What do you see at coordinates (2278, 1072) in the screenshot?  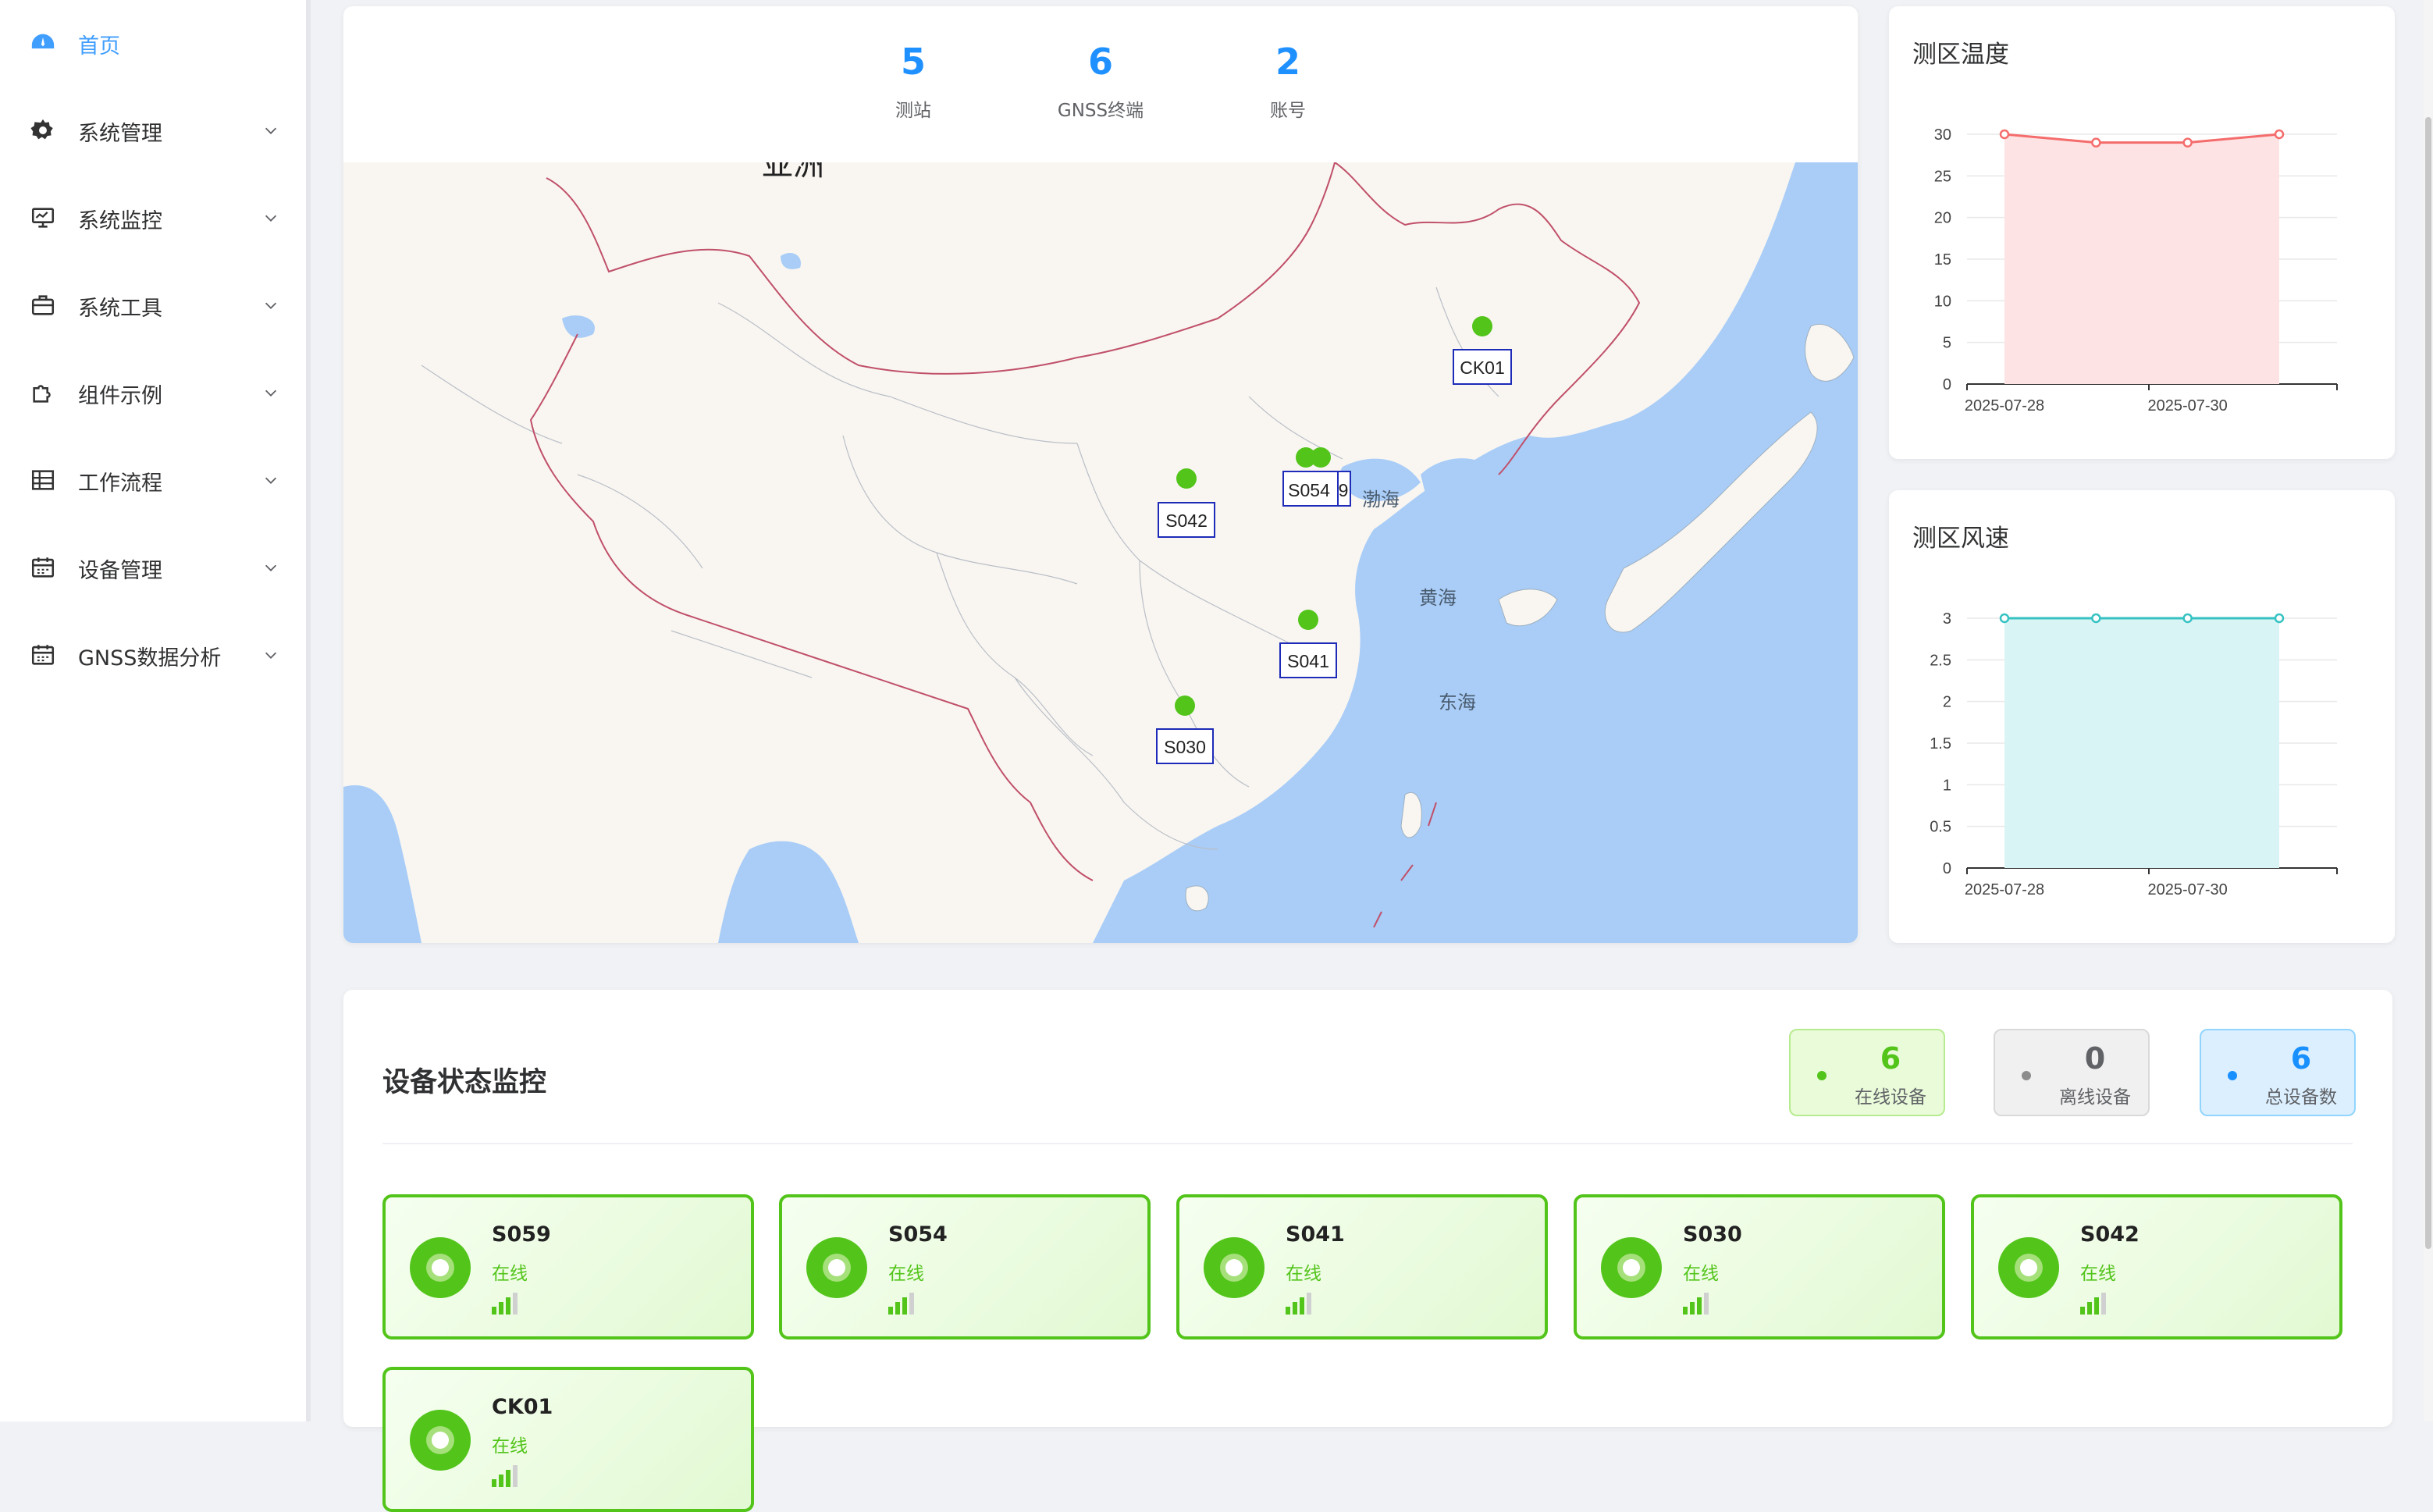 I see `total-devices-badge: 6 总设备数` at bounding box center [2278, 1072].